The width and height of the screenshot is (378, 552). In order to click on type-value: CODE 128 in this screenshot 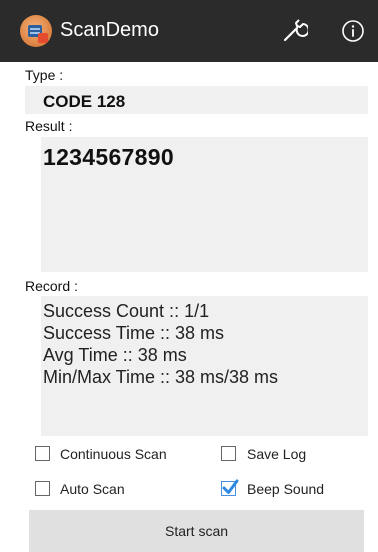, I will do `click(84, 101)`.